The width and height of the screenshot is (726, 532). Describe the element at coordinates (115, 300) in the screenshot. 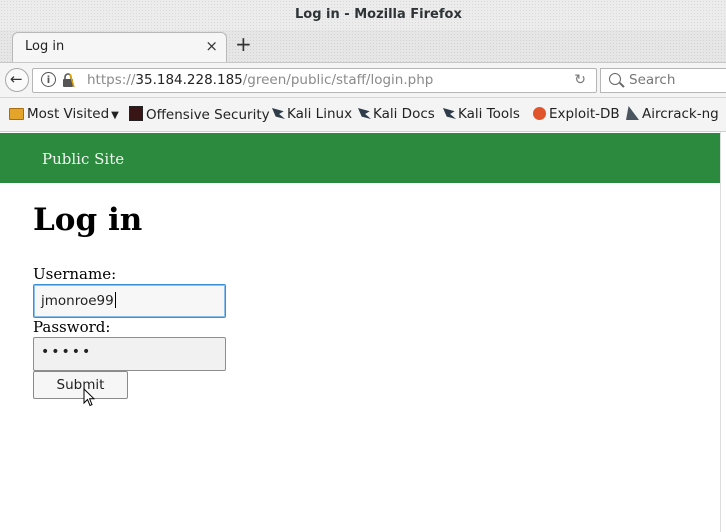

I see `text-caret` at that location.